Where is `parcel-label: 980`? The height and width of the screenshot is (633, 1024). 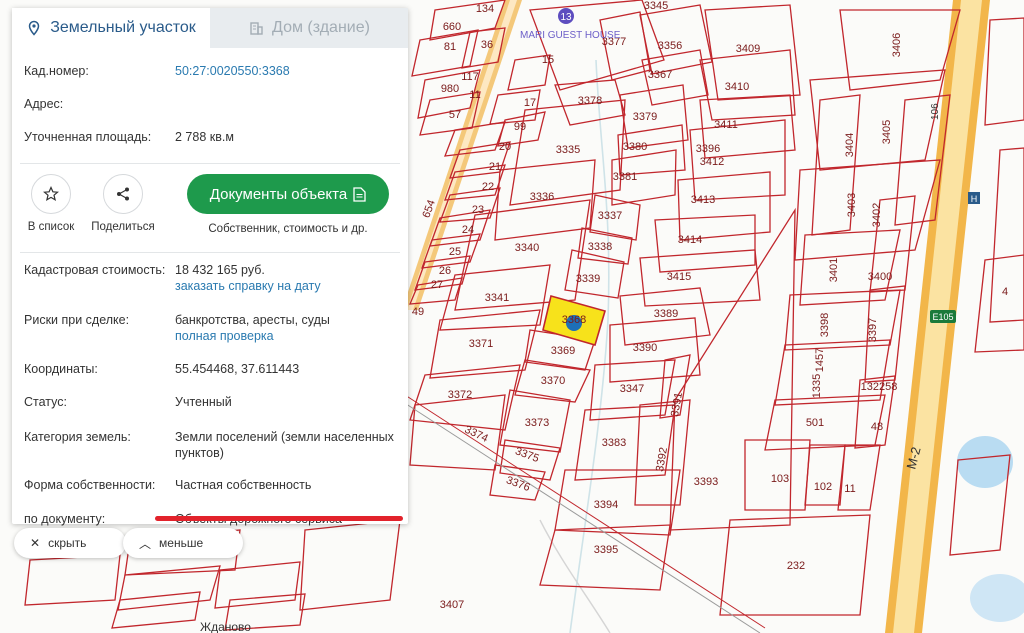
parcel-label: 980 is located at coordinates (450, 89).